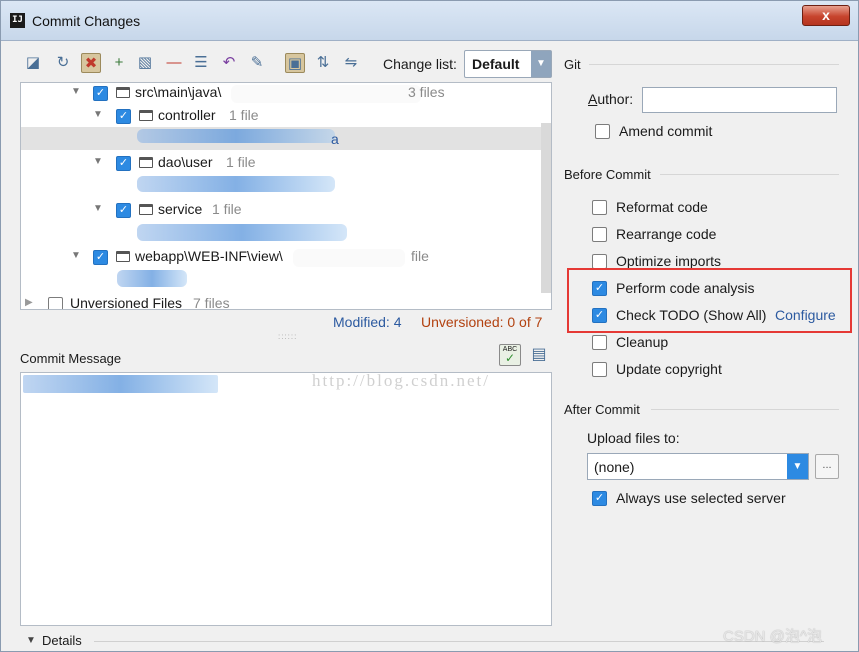 This screenshot has width=859, height=652. What do you see at coordinates (180, 209) in the screenshot?
I see `tree-row-label: service` at bounding box center [180, 209].